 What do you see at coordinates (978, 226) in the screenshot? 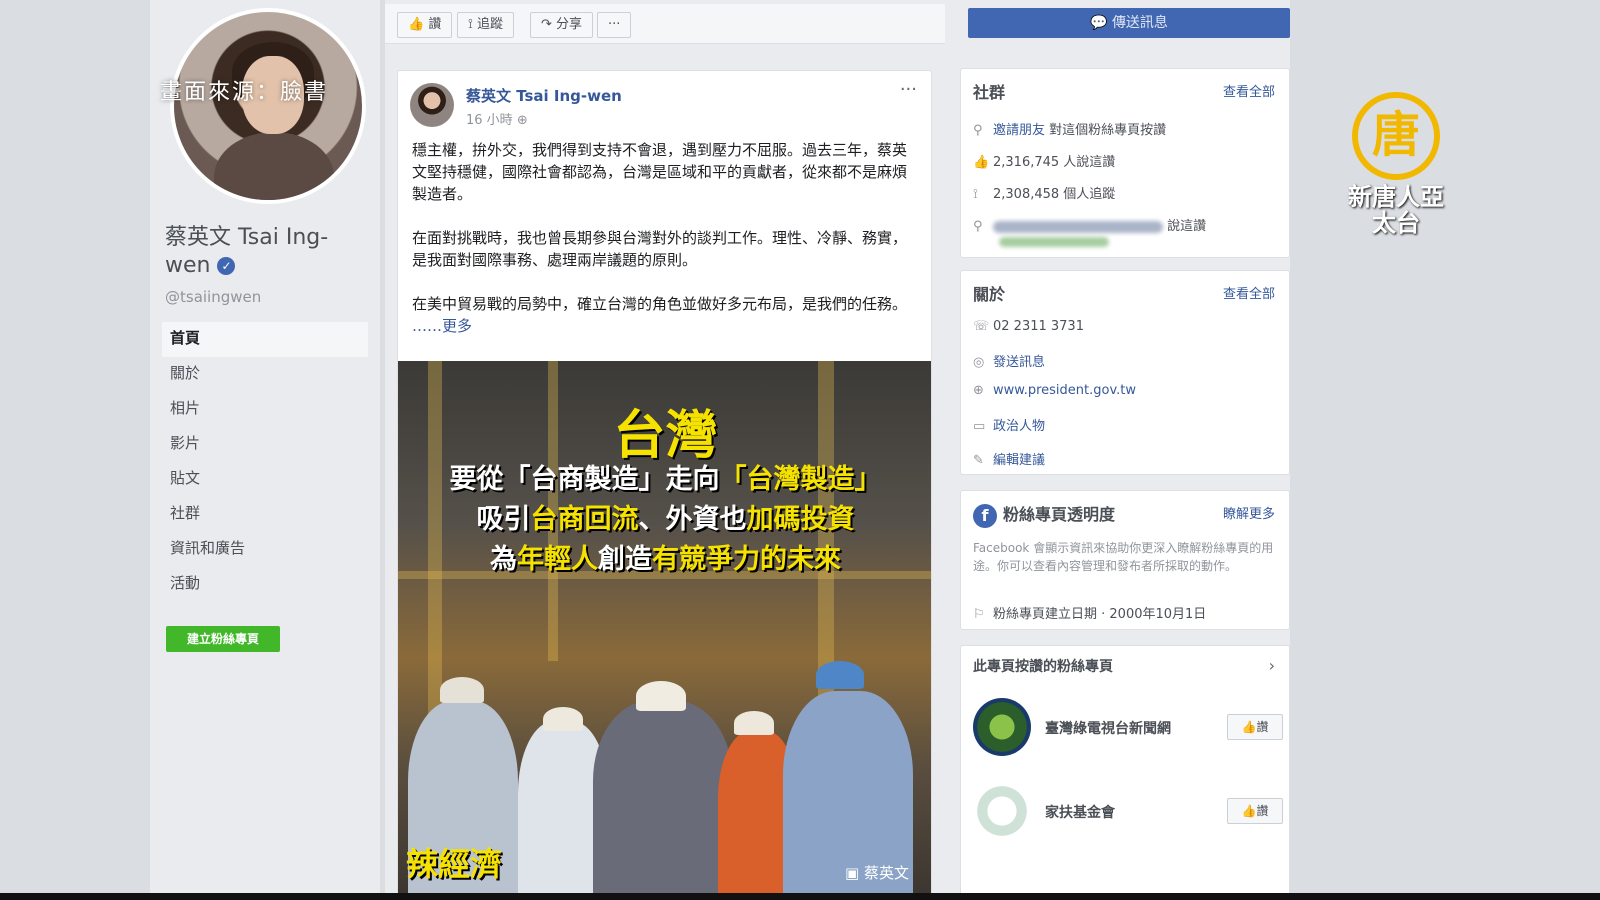
I see `friends-icon: ⚲` at bounding box center [978, 226].